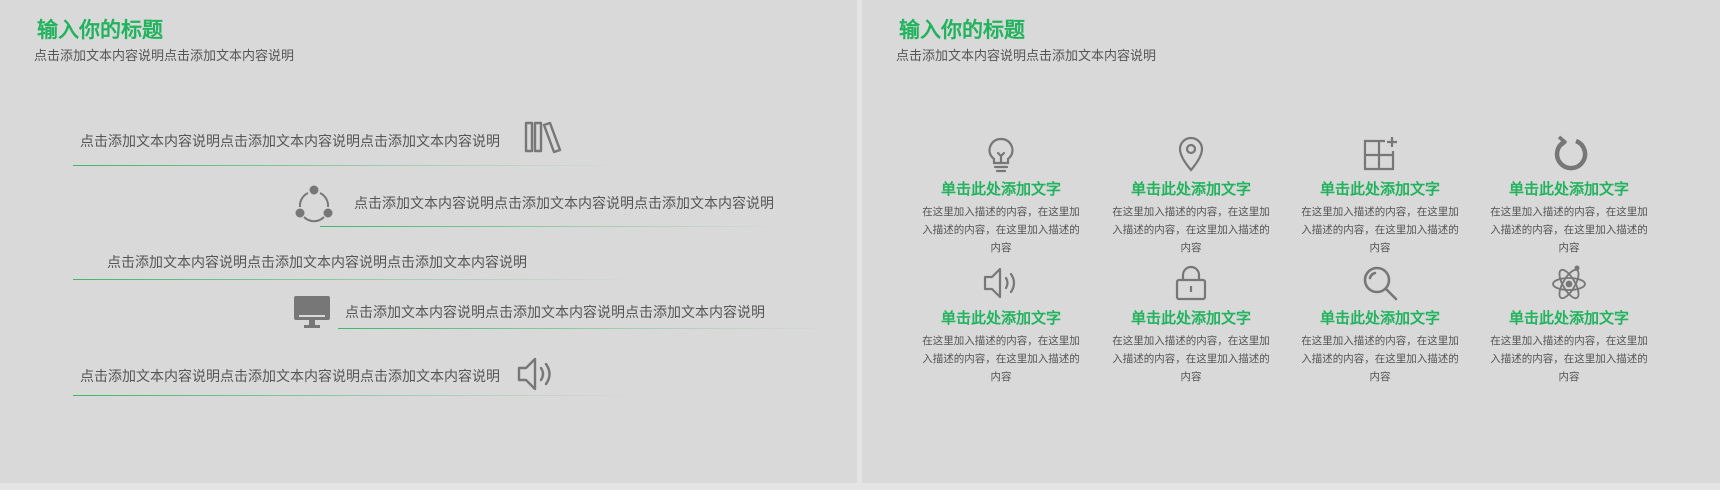  Describe the element at coordinates (1569, 283) in the screenshot. I see `atom-icon` at that location.